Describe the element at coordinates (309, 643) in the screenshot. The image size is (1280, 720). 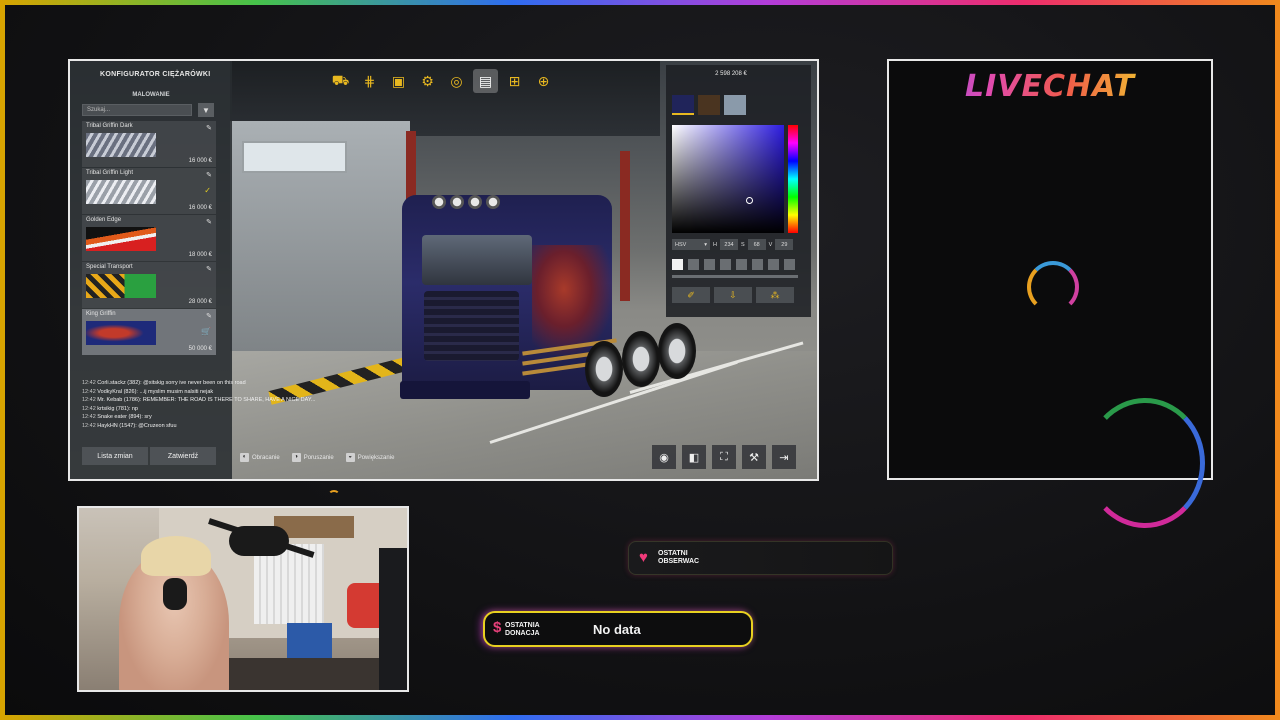
I see `box` at that location.